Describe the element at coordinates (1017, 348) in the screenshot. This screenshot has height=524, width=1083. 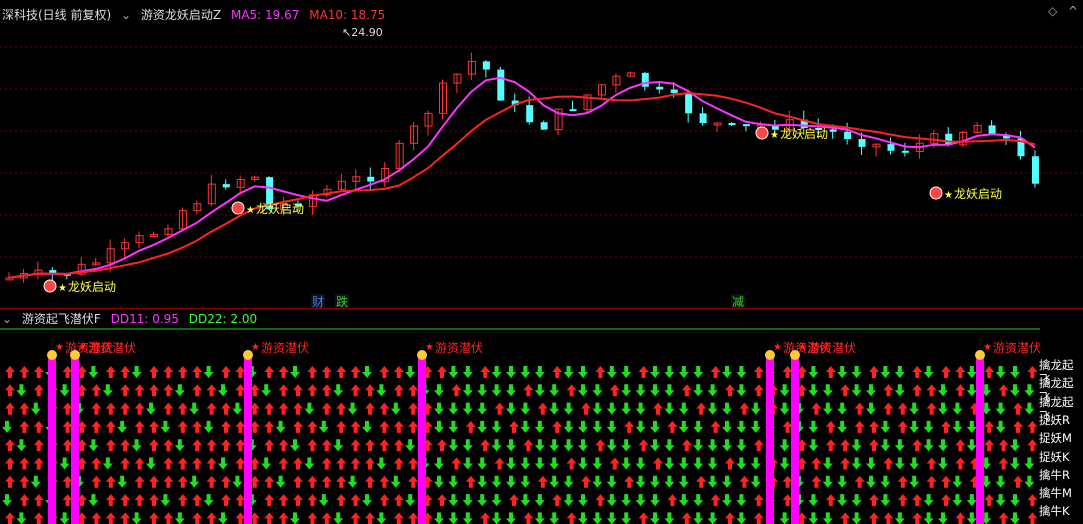
I see `sub-signal-label: 游资潜伏` at that location.